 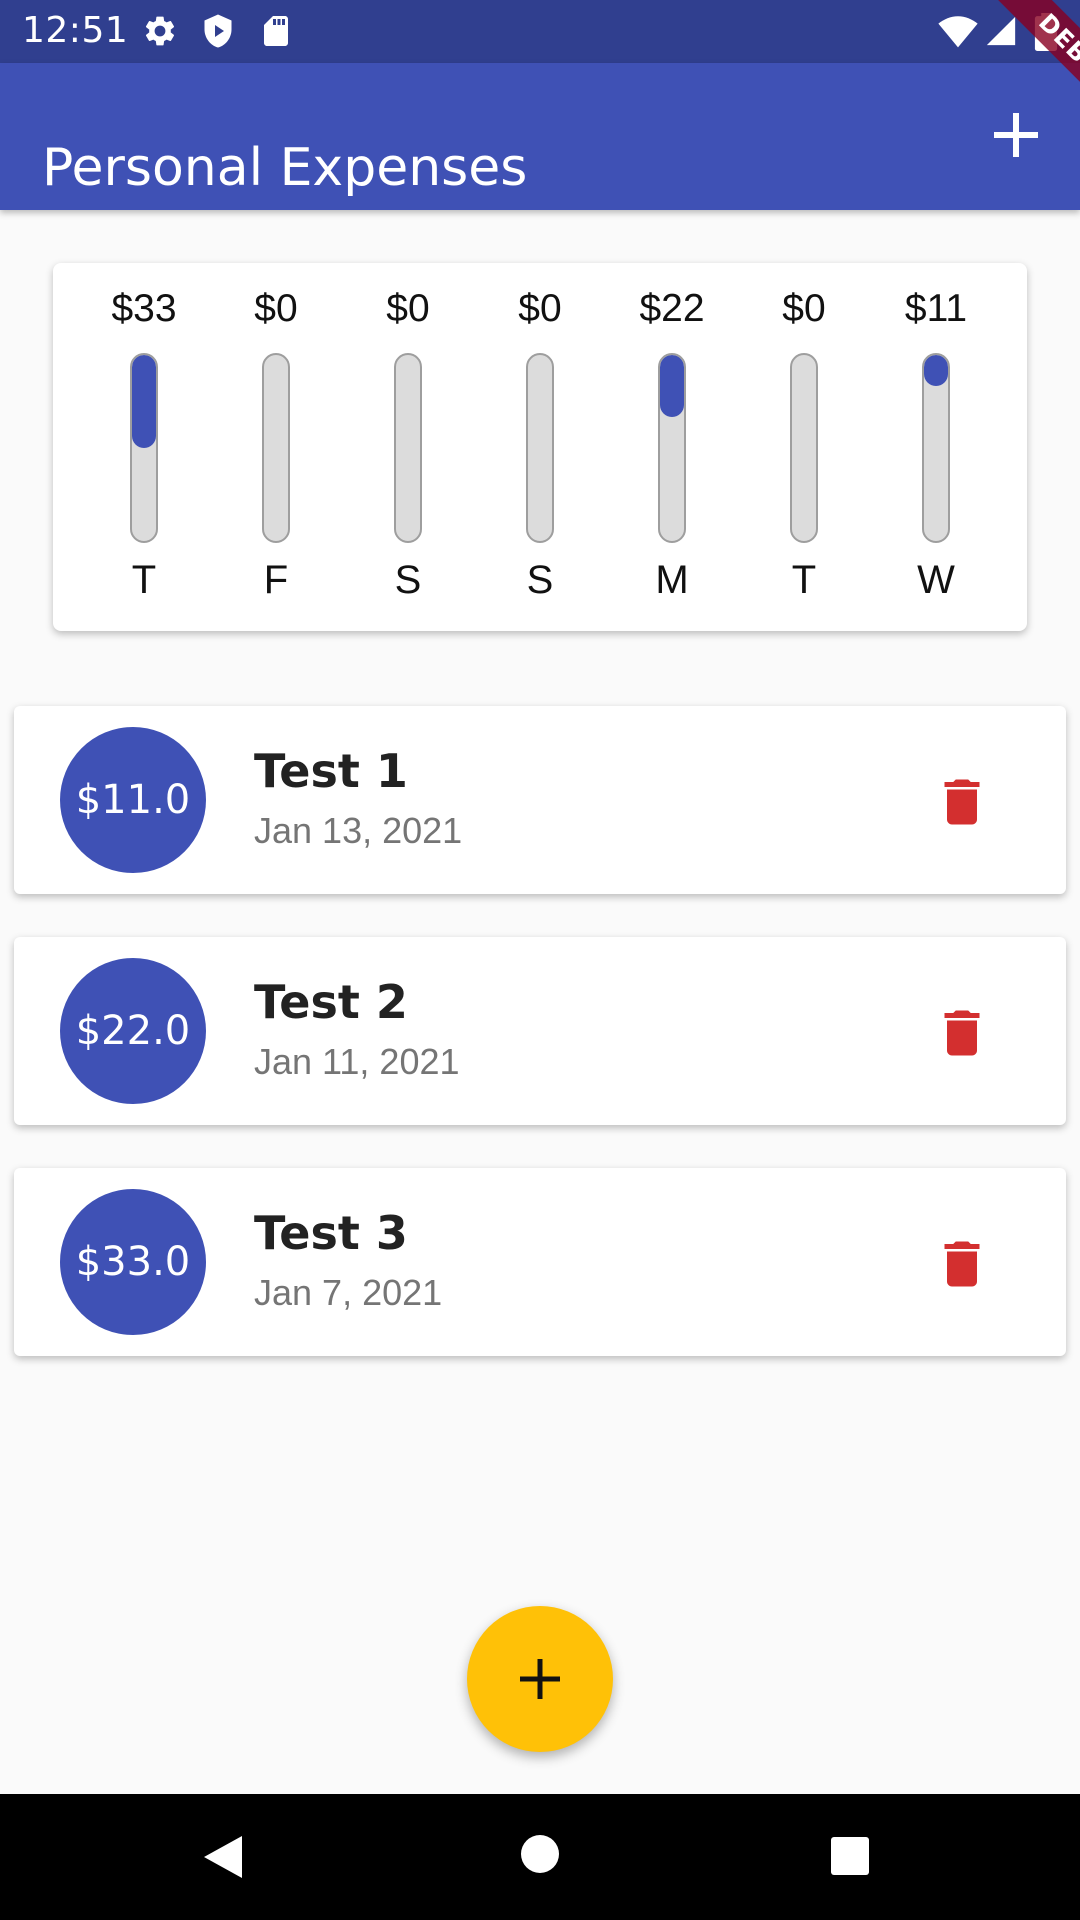 What do you see at coordinates (75, 30) in the screenshot?
I see `status-time: 12:51` at bounding box center [75, 30].